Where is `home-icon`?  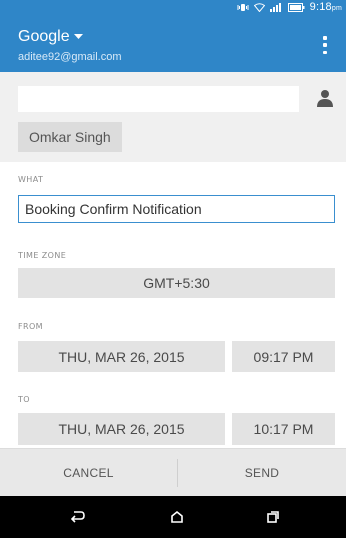
home-icon is located at coordinates (177, 517).